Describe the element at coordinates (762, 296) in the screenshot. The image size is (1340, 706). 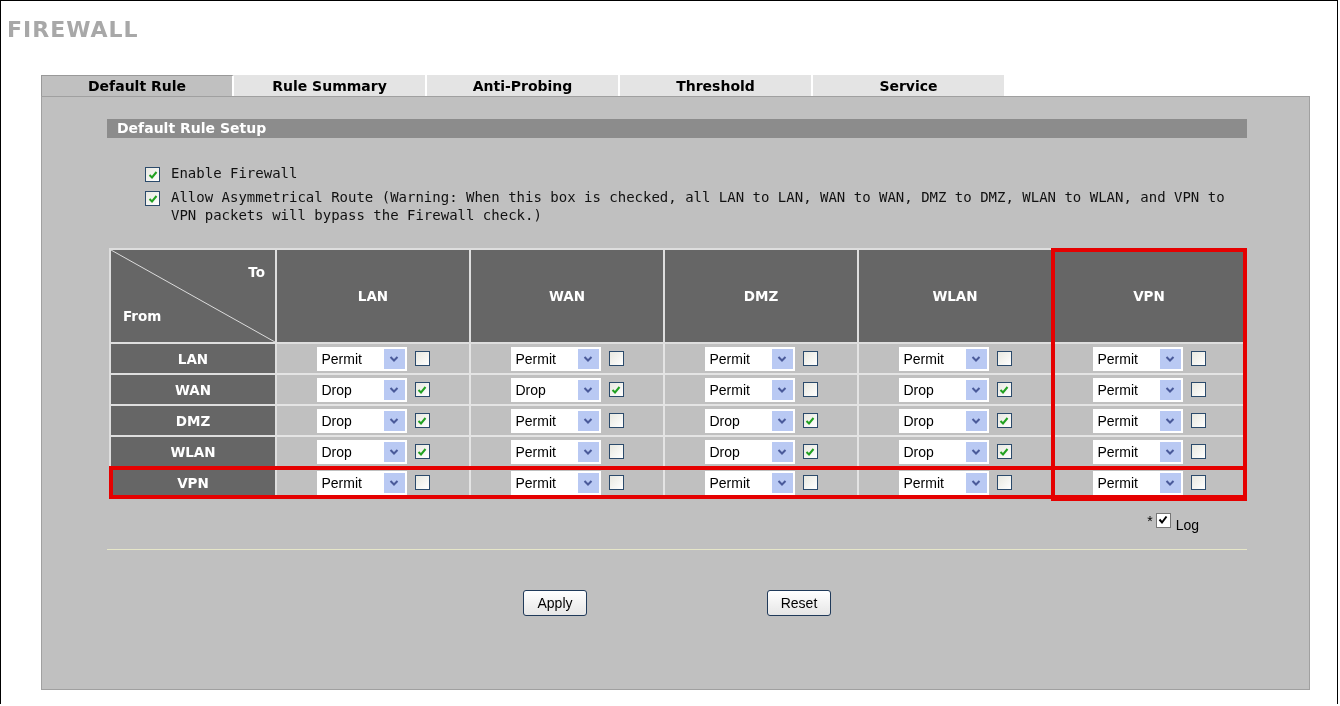
I see `column-header: DMZ` at that location.